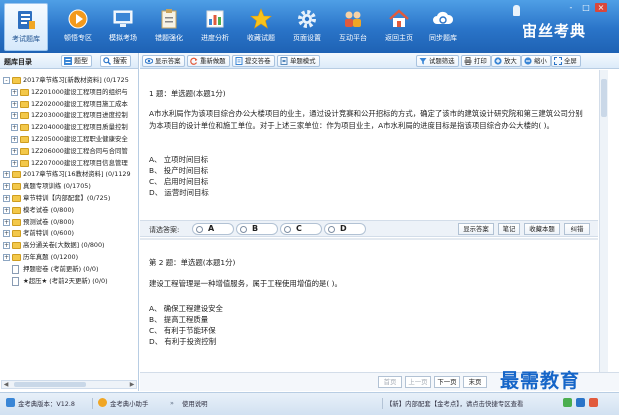 This screenshot has height=415, width=619. Describe the element at coordinates (542, 229) in the screenshot. I see `favorite-button: 收藏本题` at that location.